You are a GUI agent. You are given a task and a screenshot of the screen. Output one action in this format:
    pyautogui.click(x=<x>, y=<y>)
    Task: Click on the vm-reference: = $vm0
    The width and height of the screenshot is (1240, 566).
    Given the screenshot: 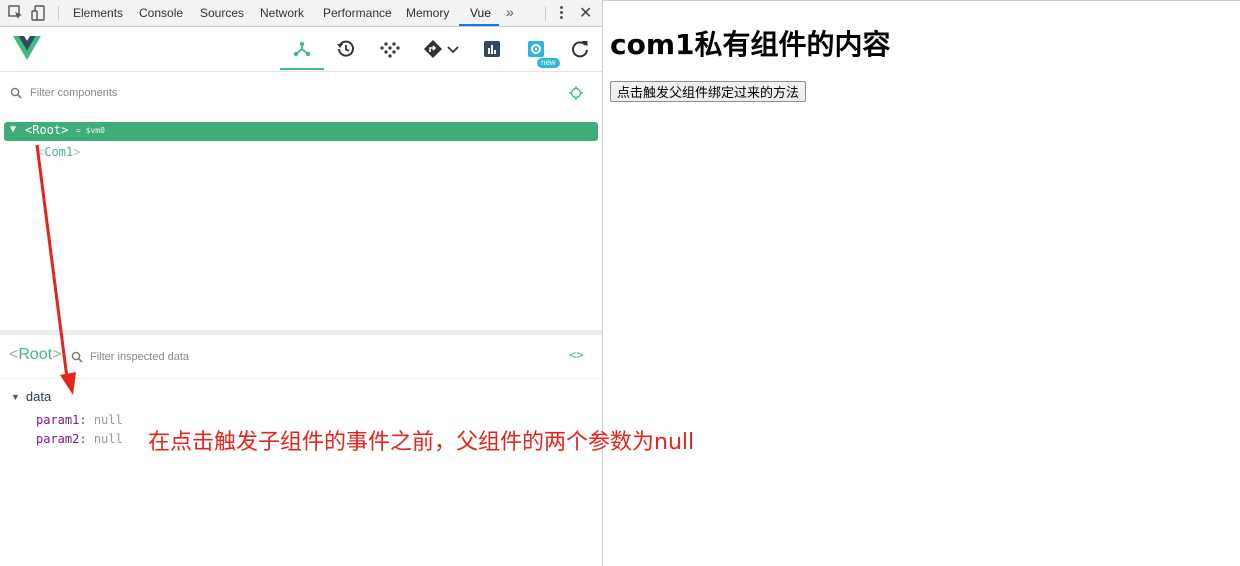 What is the action you would take?
    pyautogui.click(x=90, y=130)
    